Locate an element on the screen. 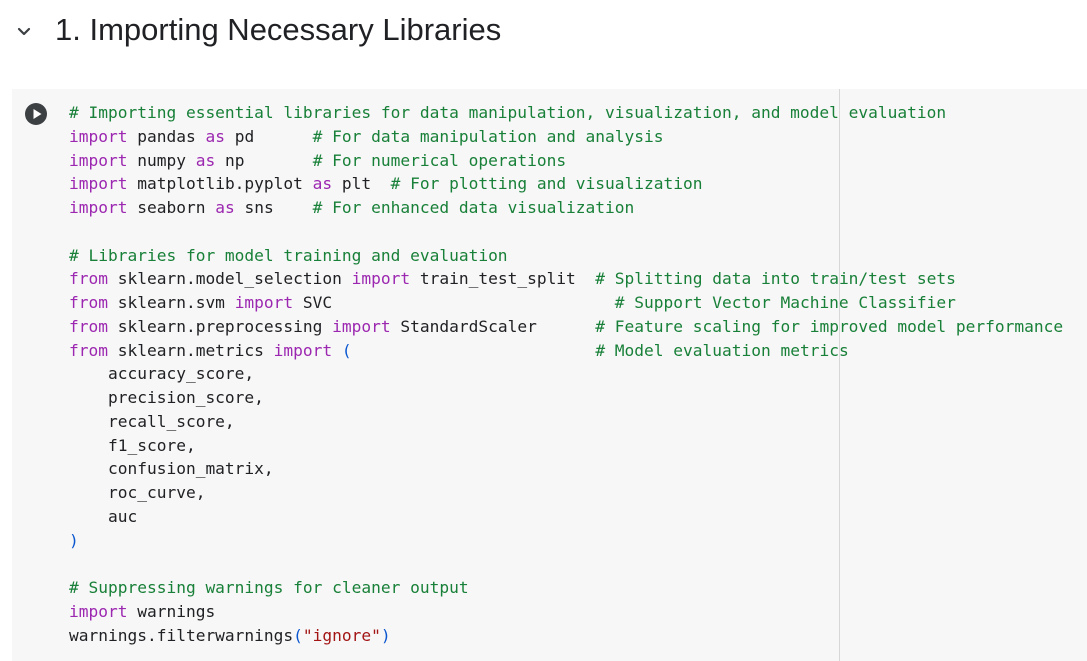  code-token-code-text: StandardScaler is located at coordinates (493, 326).